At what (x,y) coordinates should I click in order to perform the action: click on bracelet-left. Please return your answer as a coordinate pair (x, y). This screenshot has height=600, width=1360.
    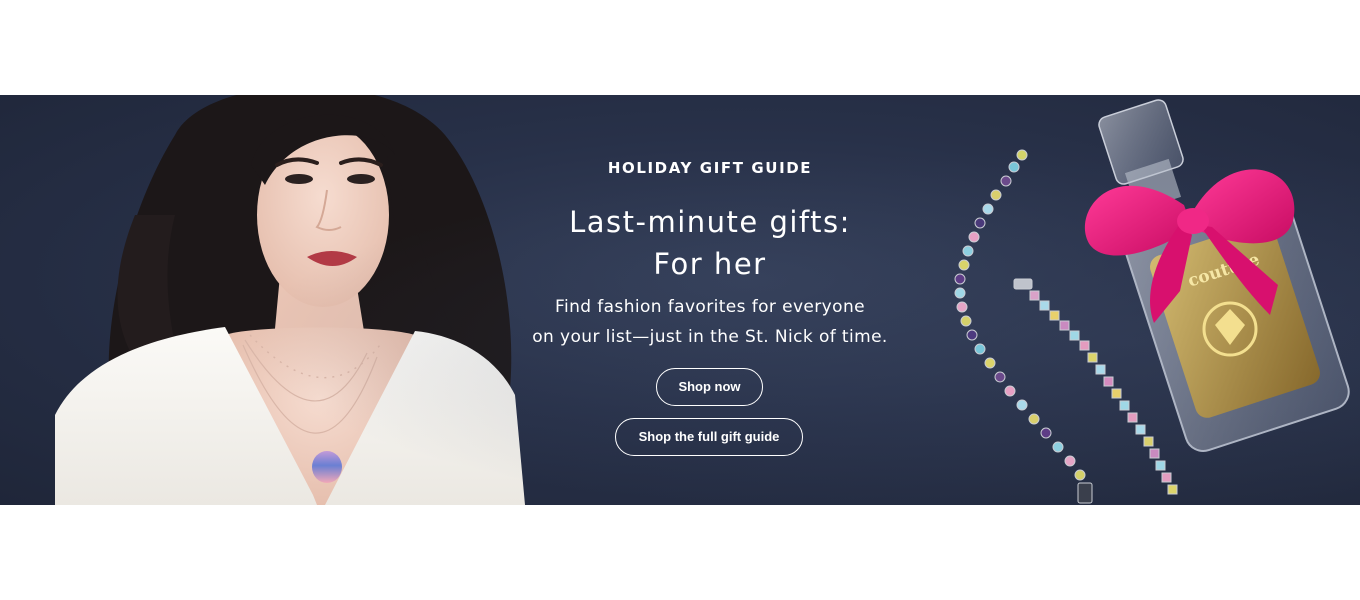
    Looking at the image, I should click on (1023, 326).